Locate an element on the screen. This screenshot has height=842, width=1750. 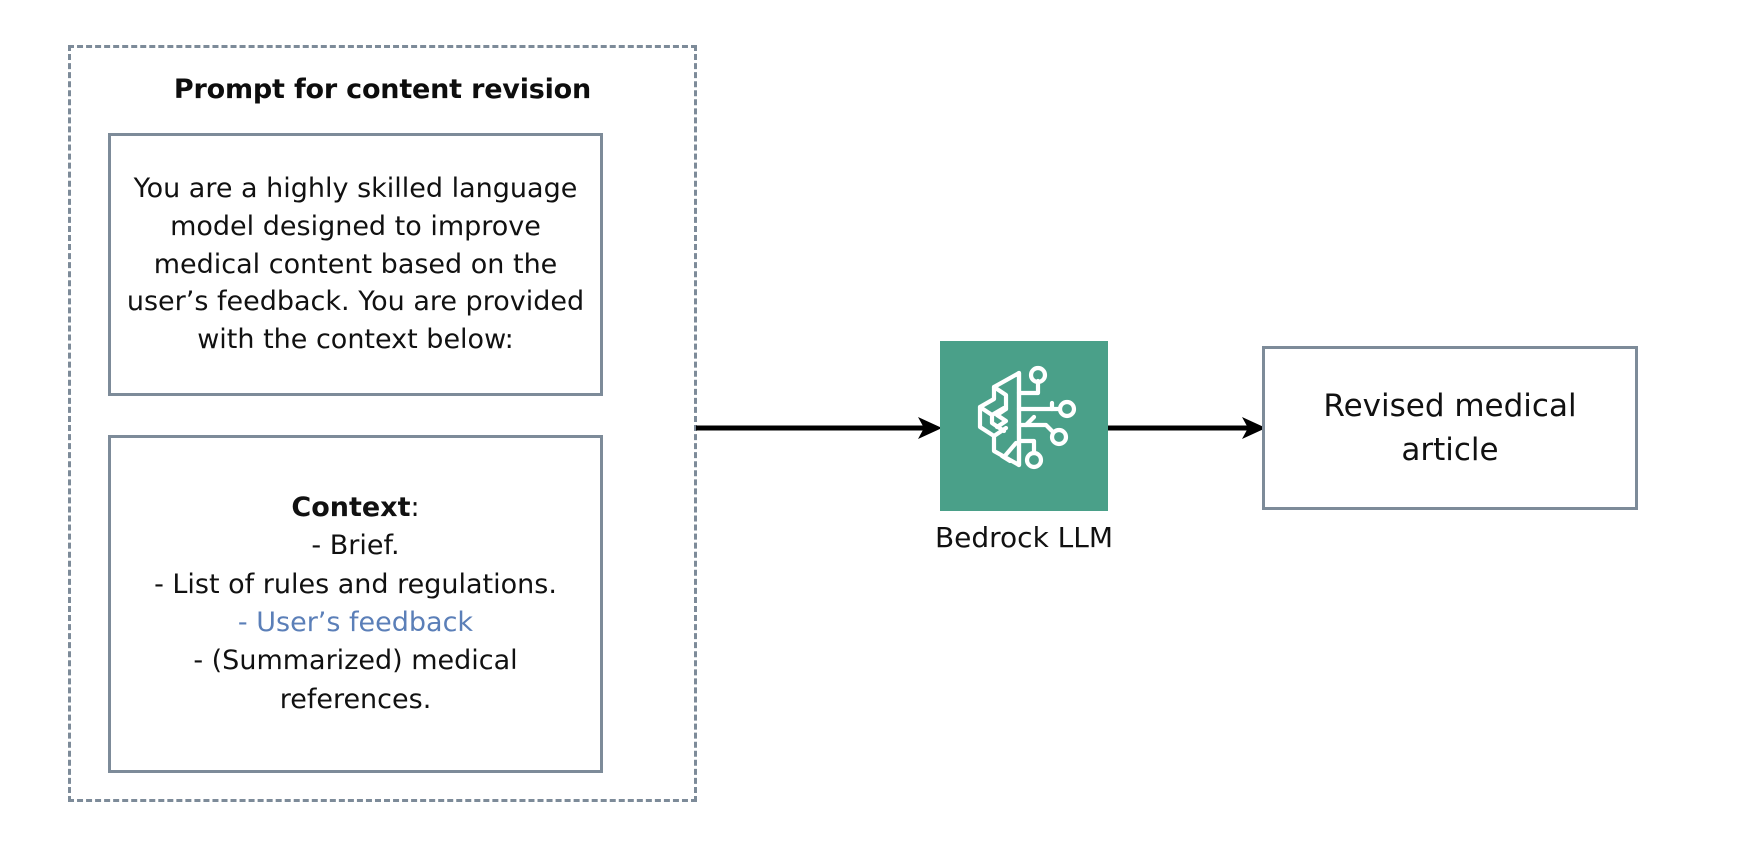
llm-node: Bedrock LLM is located at coordinates (1024, 447).